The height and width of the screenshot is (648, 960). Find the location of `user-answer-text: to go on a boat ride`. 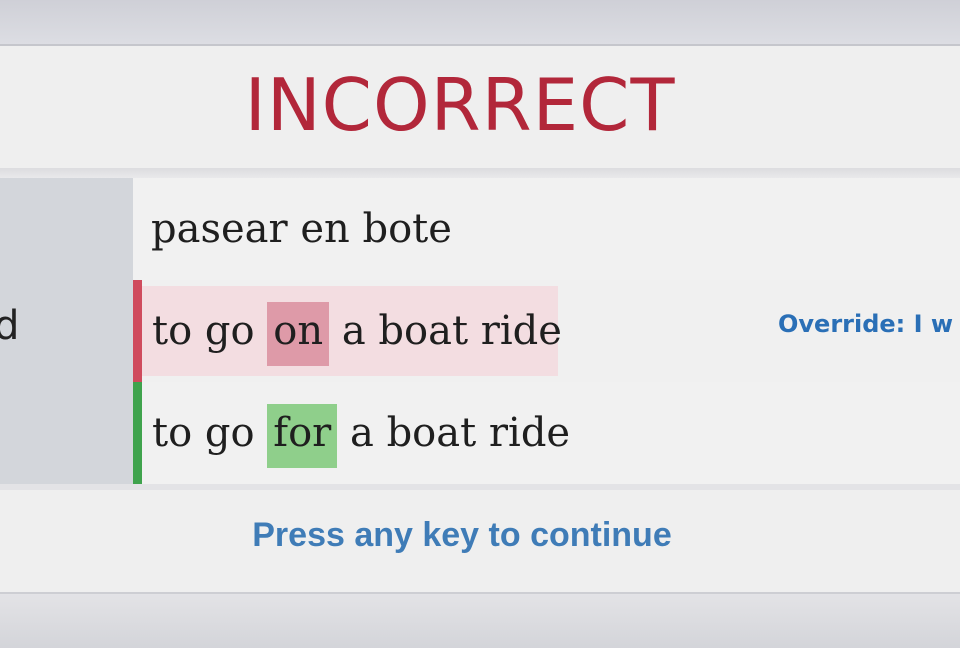

user-answer-text: to go on a boat ride is located at coordinates (357, 334).